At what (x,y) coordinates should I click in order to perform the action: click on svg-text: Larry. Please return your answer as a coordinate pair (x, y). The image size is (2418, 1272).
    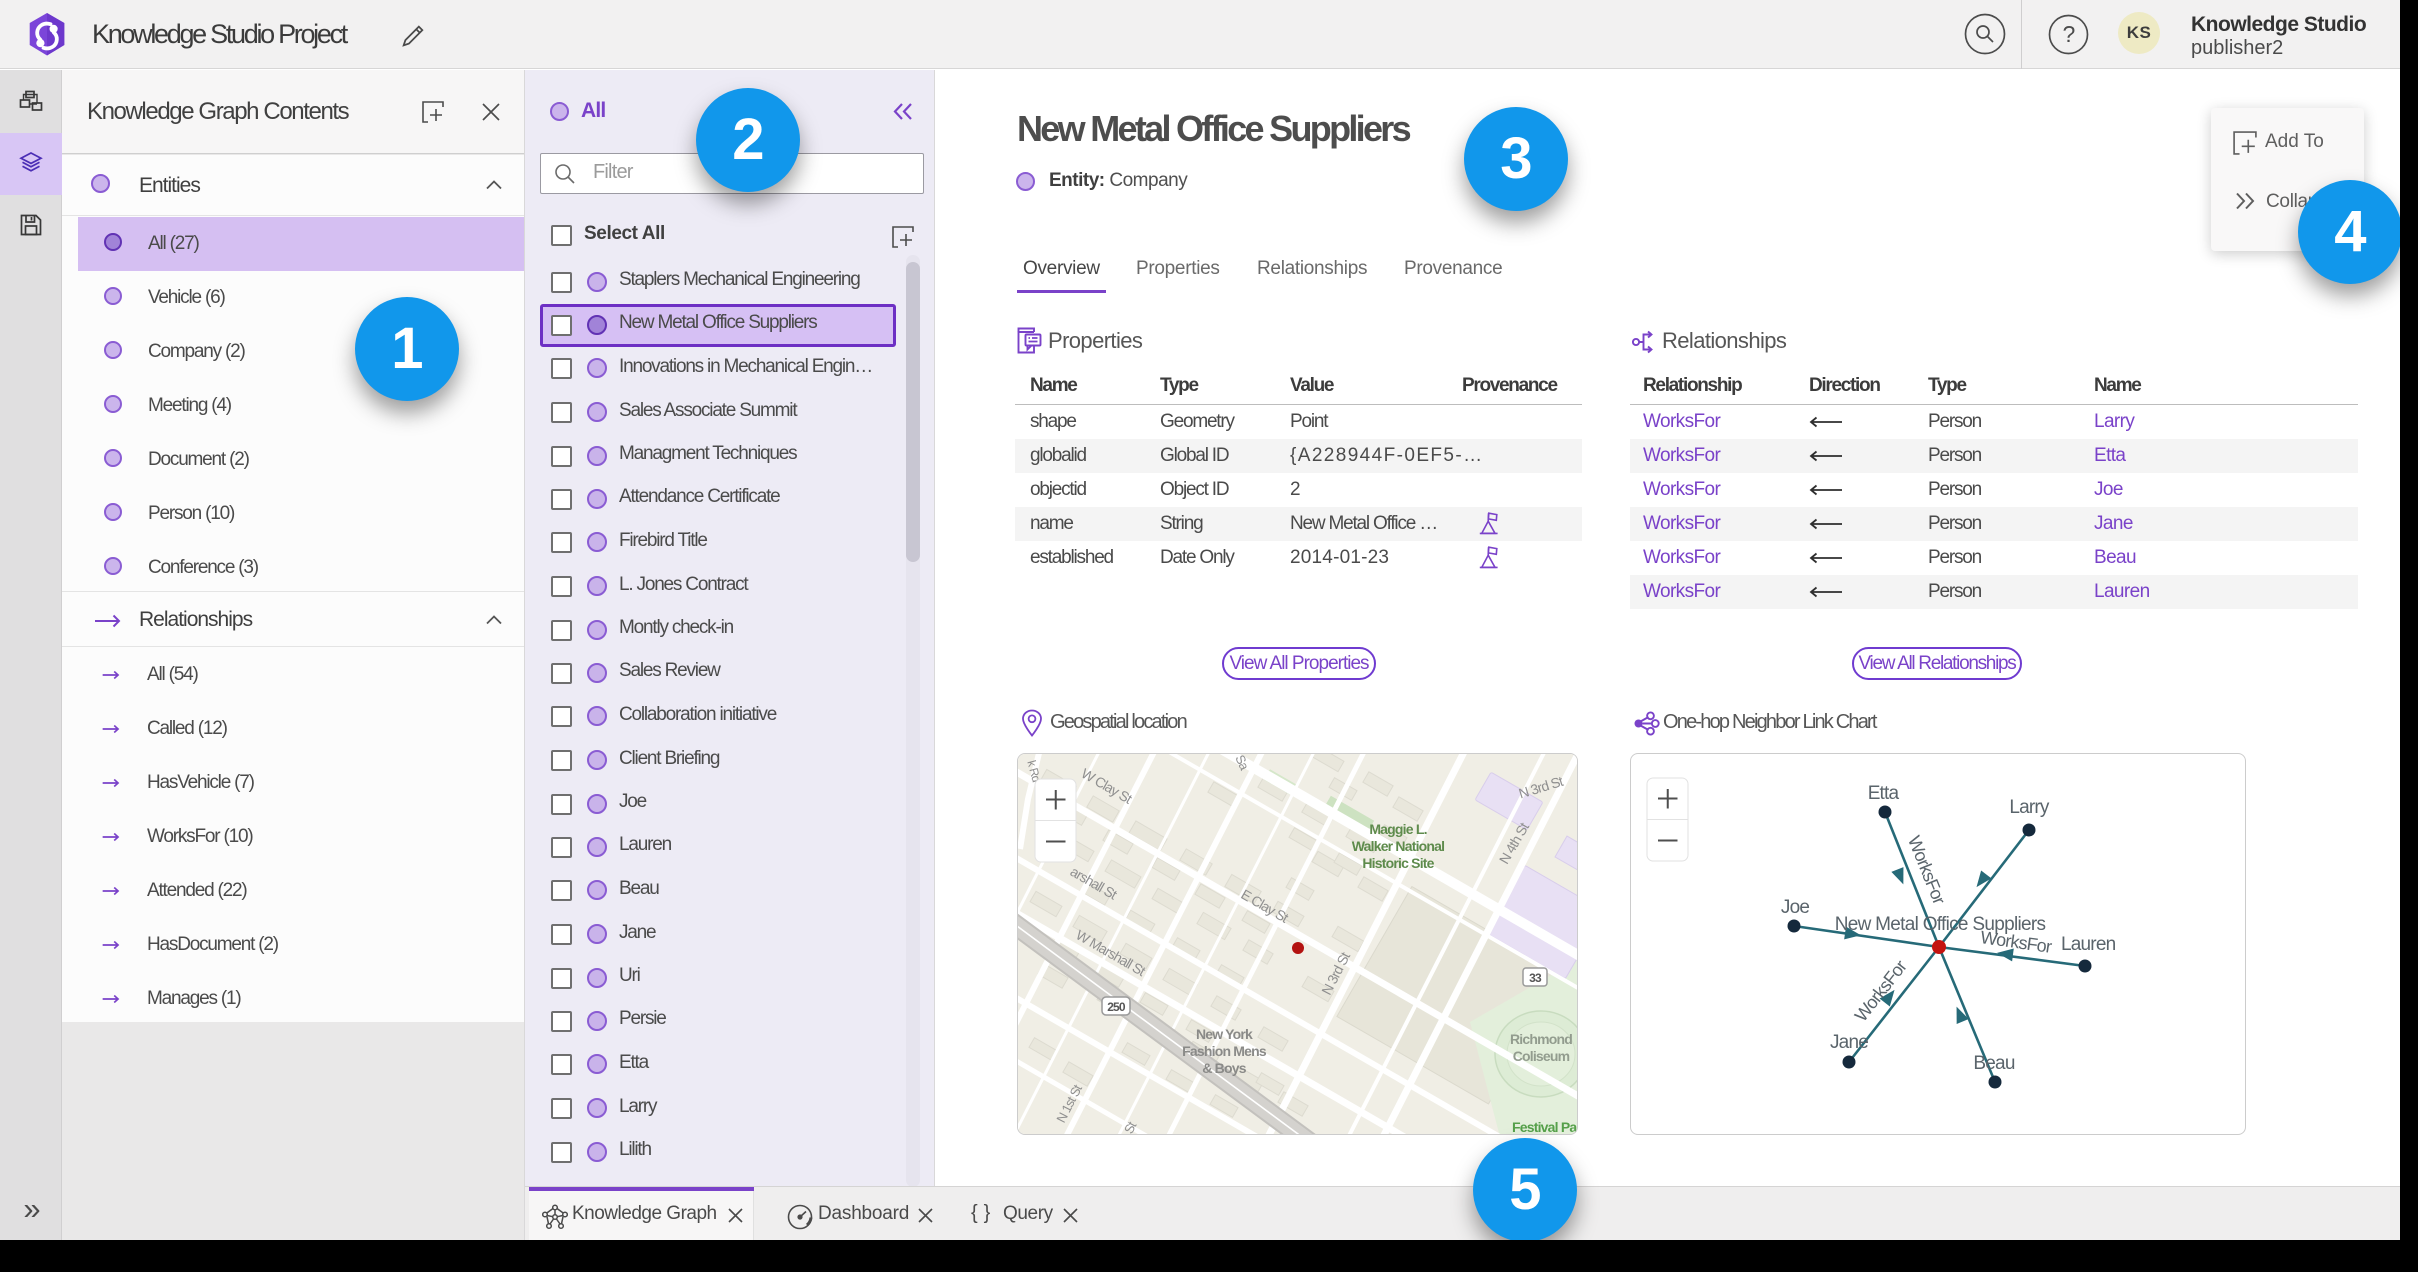
    Looking at the image, I should click on (2029, 807).